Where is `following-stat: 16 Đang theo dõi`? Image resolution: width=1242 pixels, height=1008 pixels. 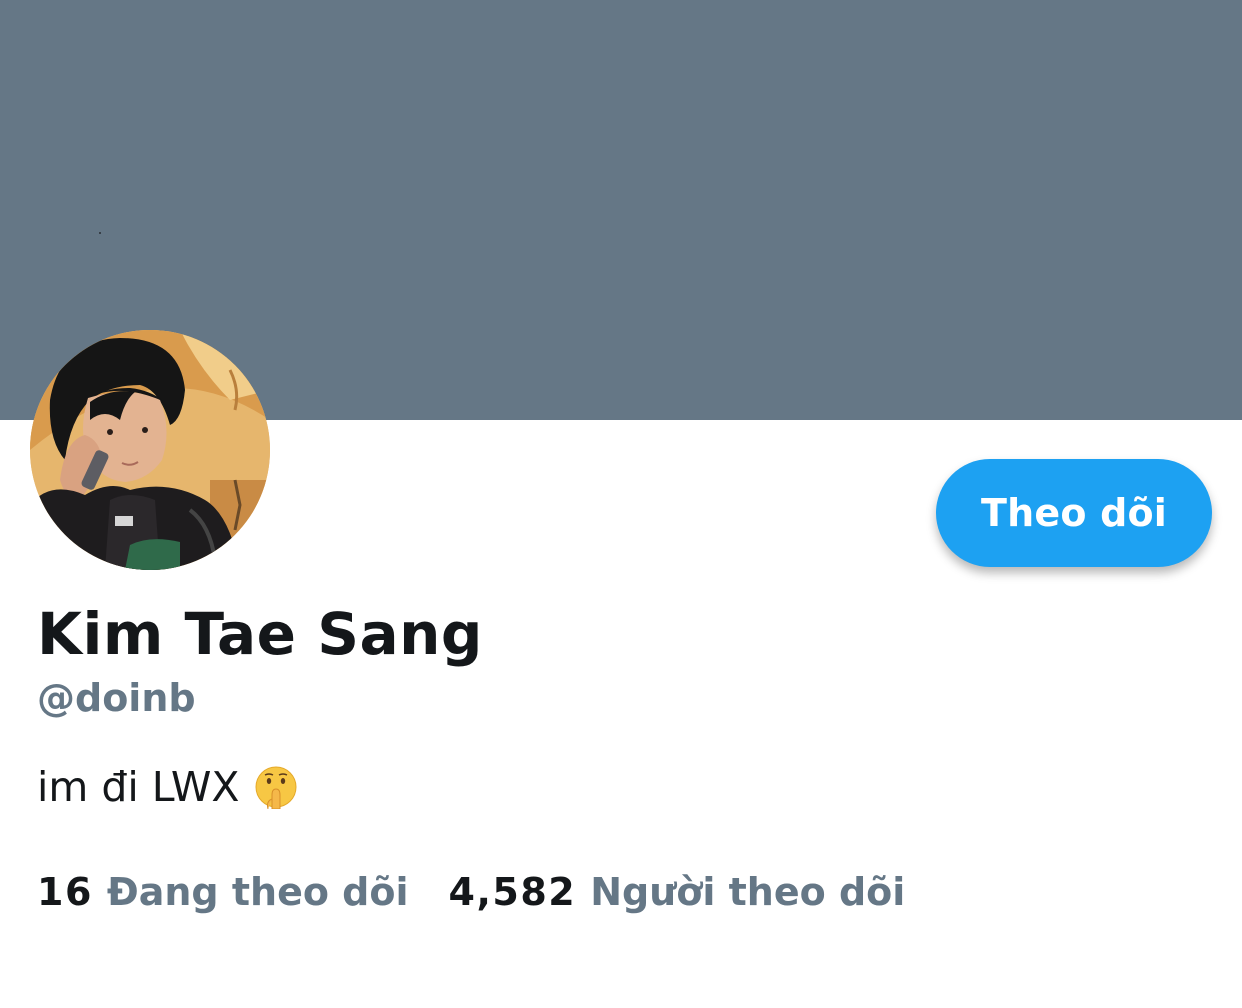 following-stat: 16 Đang theo dõi is located at coordinates (223, 892).